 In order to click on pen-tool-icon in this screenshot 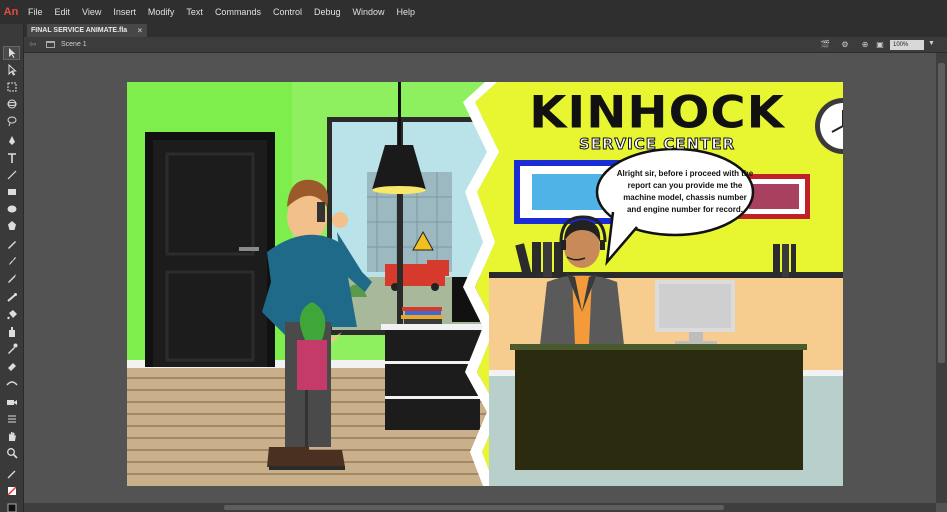, I will do `click(11, 141)`.